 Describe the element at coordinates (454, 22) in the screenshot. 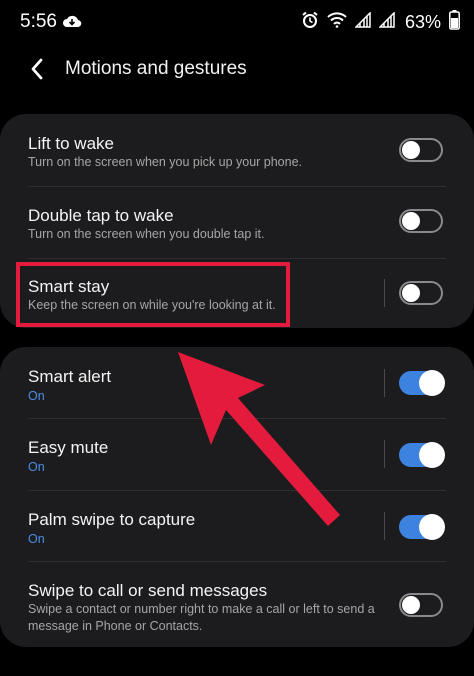

I see `battery-icon` at that location.